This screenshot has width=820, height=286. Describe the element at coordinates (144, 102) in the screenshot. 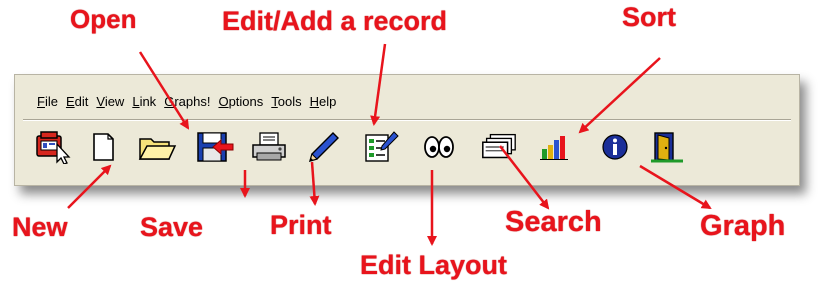

I see `menu-link: Link` at that location.